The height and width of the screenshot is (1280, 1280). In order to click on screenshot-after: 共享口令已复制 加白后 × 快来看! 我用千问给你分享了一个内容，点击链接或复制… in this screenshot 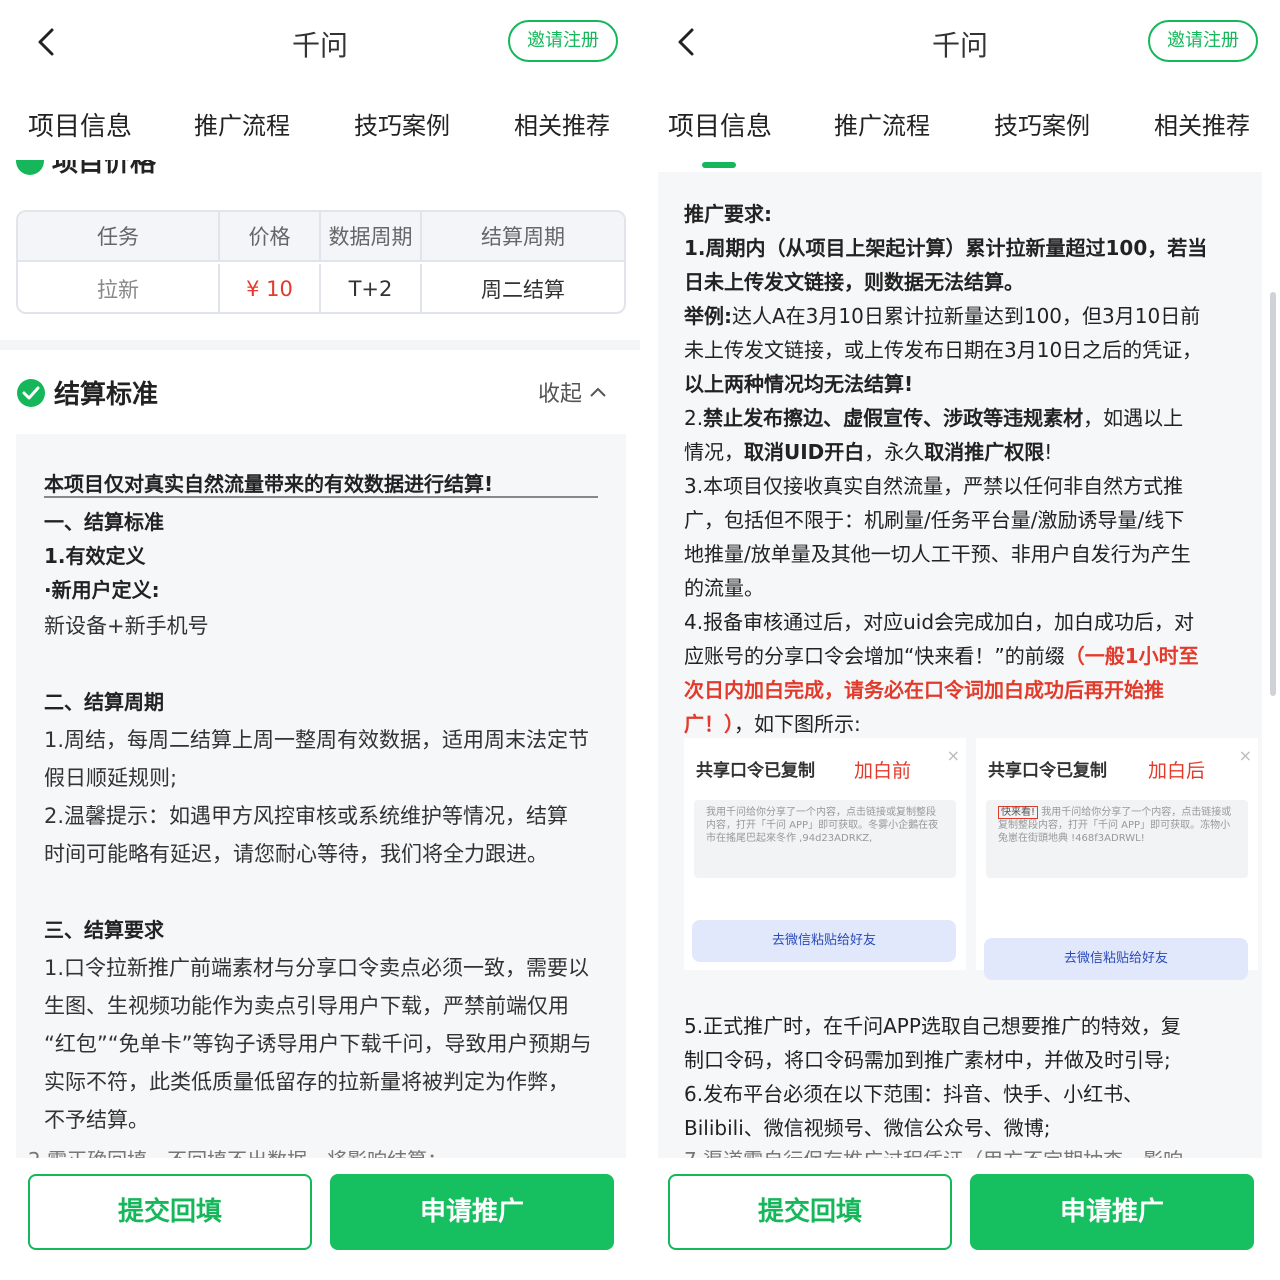, I will do `click(1117, 859)`.